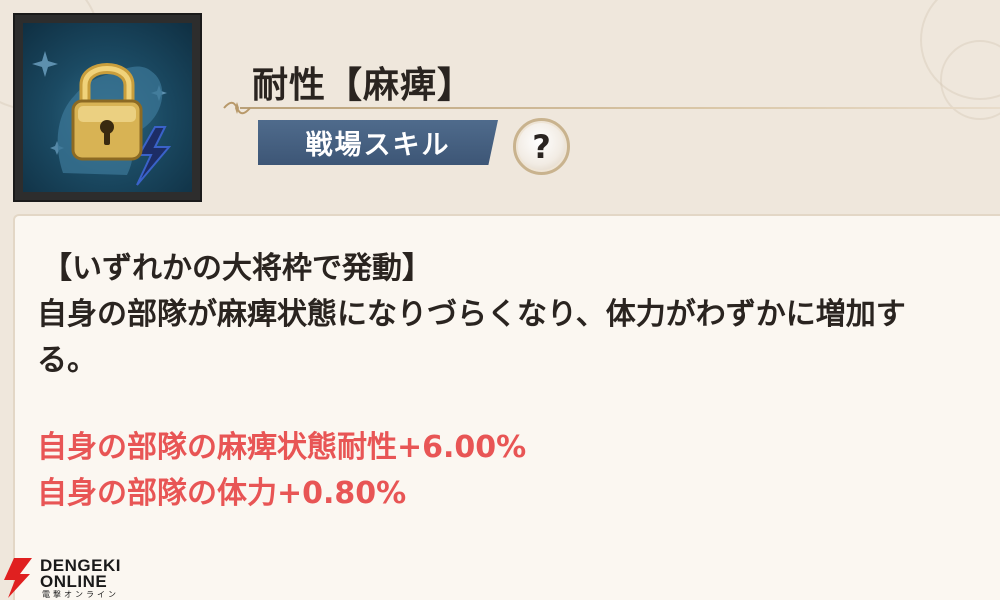  I want to click on locked-paralysis-skill-icon, so click(107, 107).